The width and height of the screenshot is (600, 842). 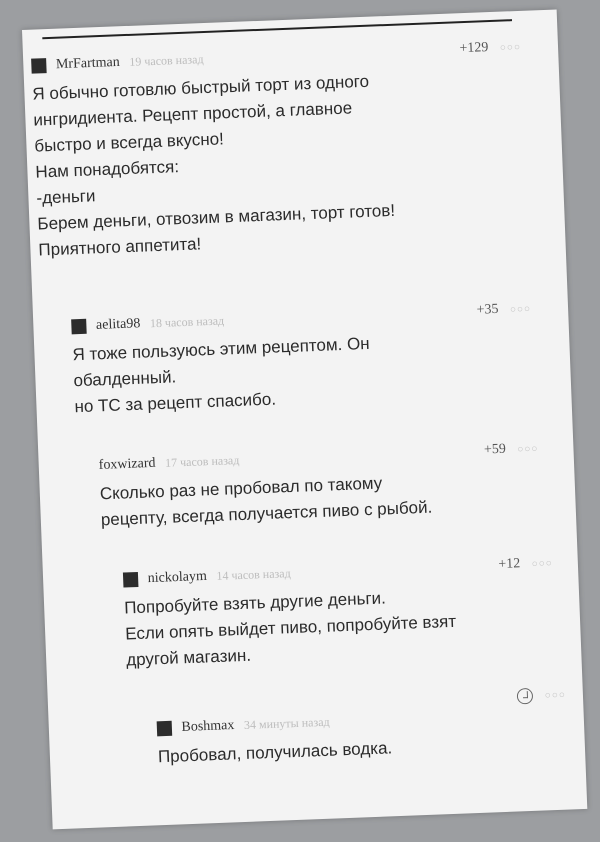 I want to click on username: aelita98, so click(x=118, y=324).